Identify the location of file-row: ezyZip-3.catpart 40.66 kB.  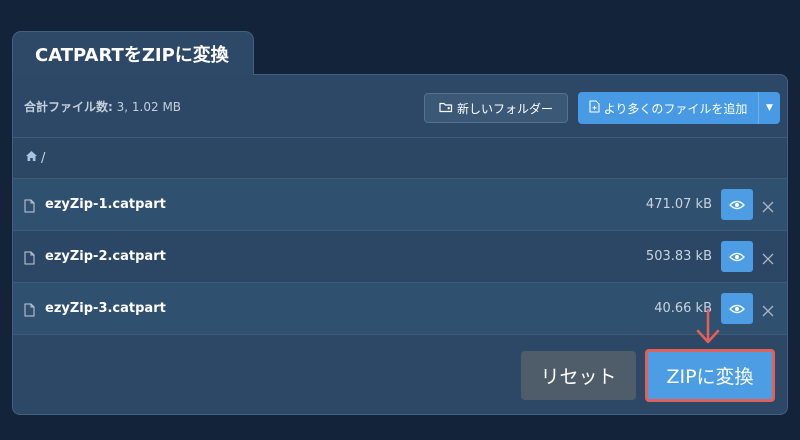
(400, 308).